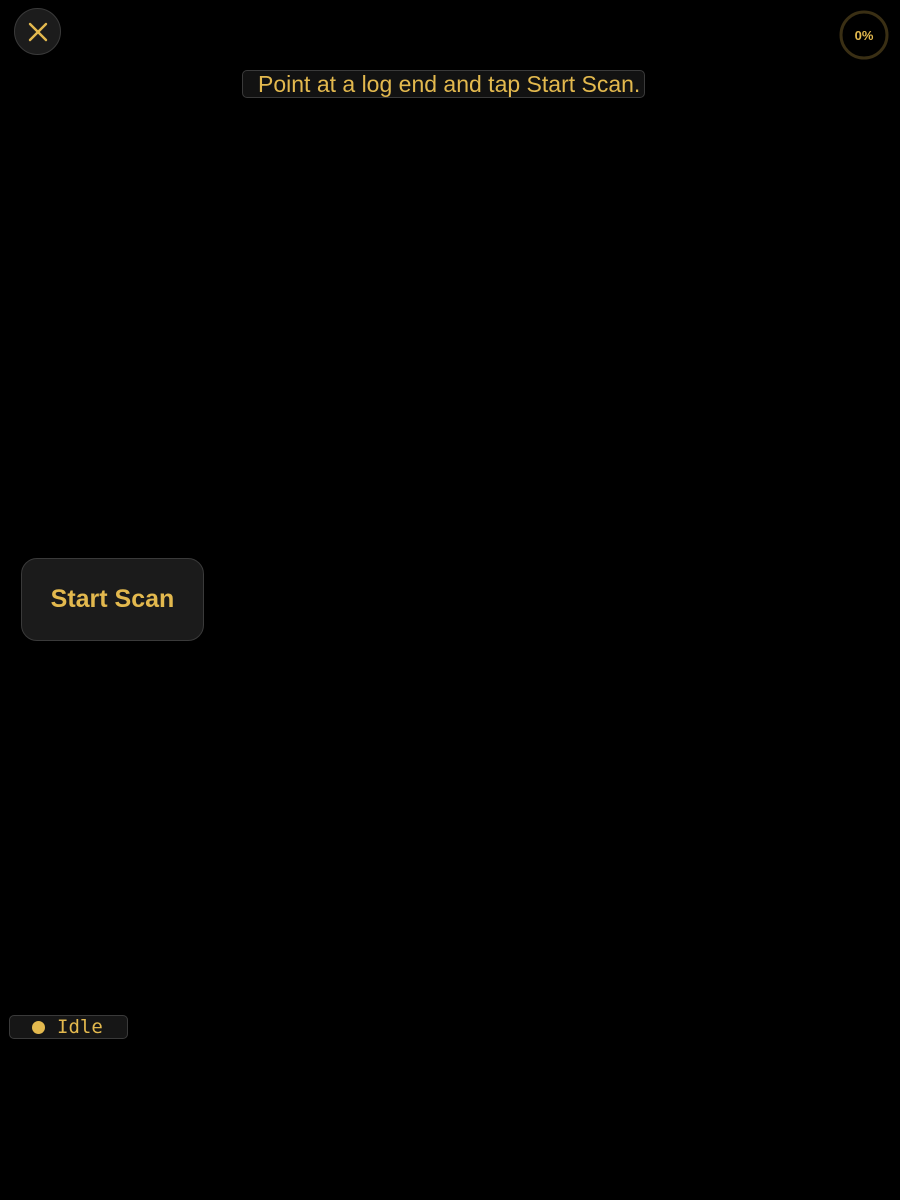 This screenshot has width=900, height=1200. I want to click on scan-instruction-hint: Point at a log end and tap Start Scan., so click(444, 84).